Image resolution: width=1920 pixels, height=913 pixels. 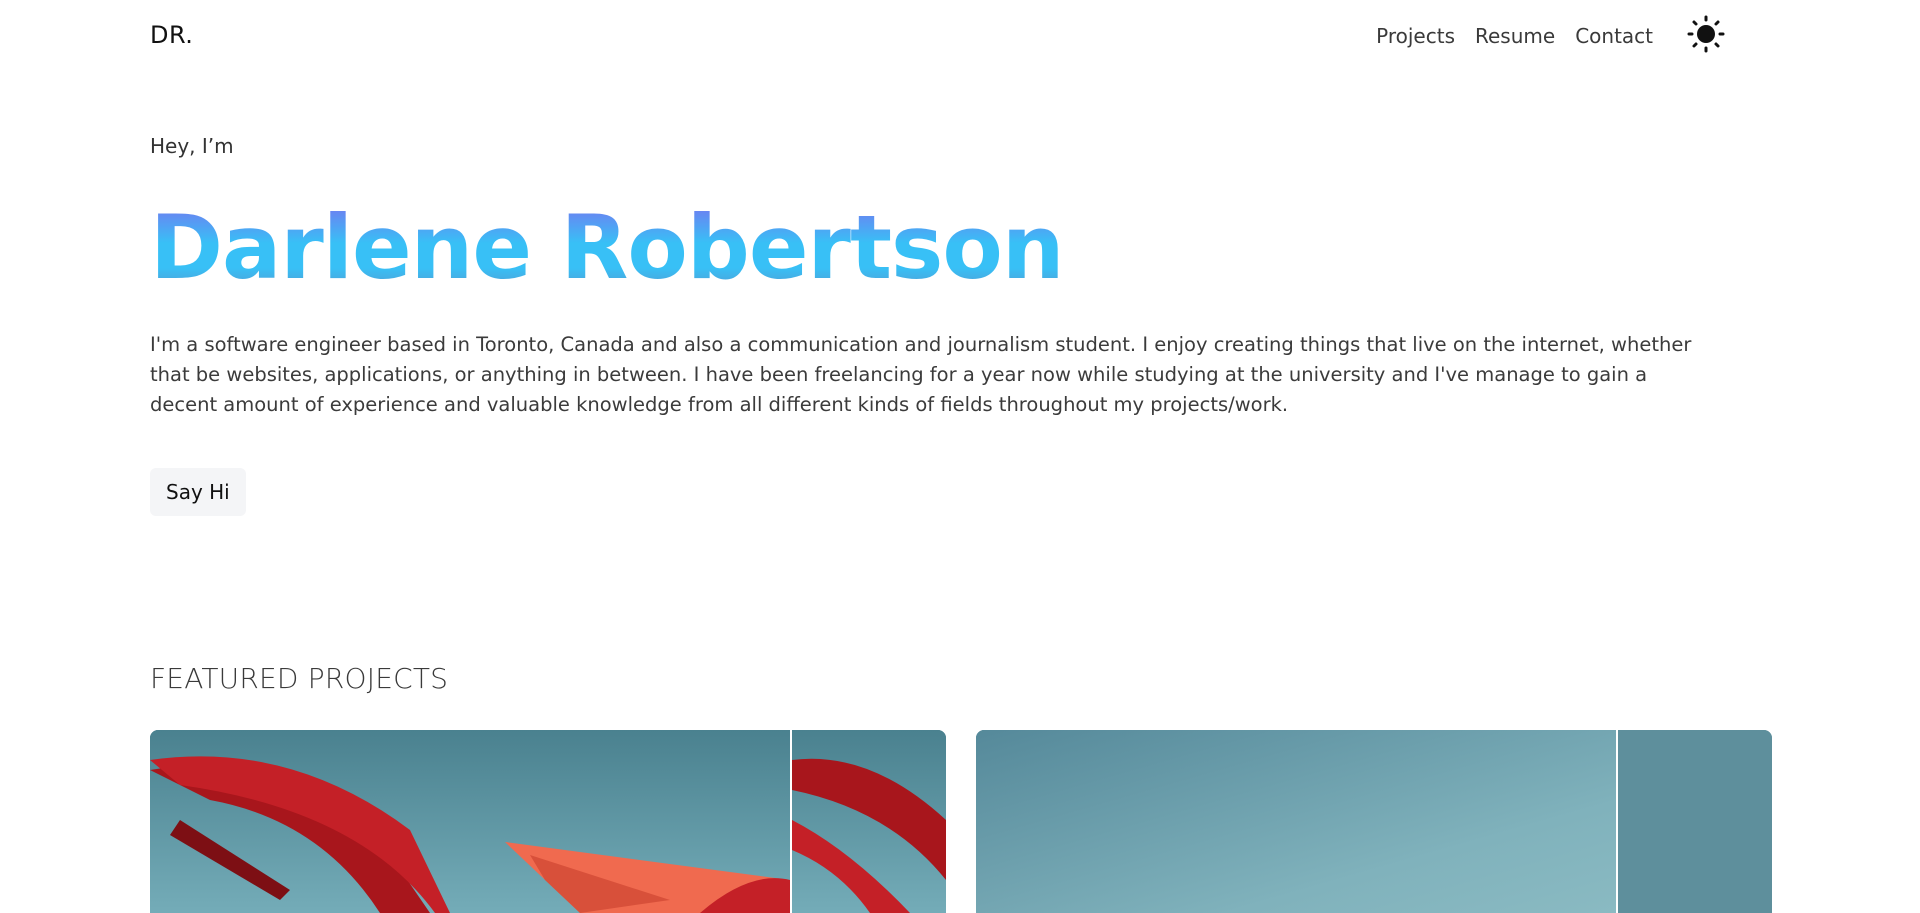 I want to click on sun-icon, so click(x=1706, y=34).